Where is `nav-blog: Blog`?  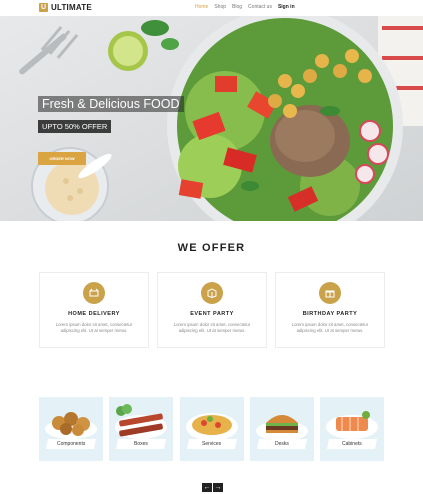 nav-blog: Blog is located at coordinates (237, 7).